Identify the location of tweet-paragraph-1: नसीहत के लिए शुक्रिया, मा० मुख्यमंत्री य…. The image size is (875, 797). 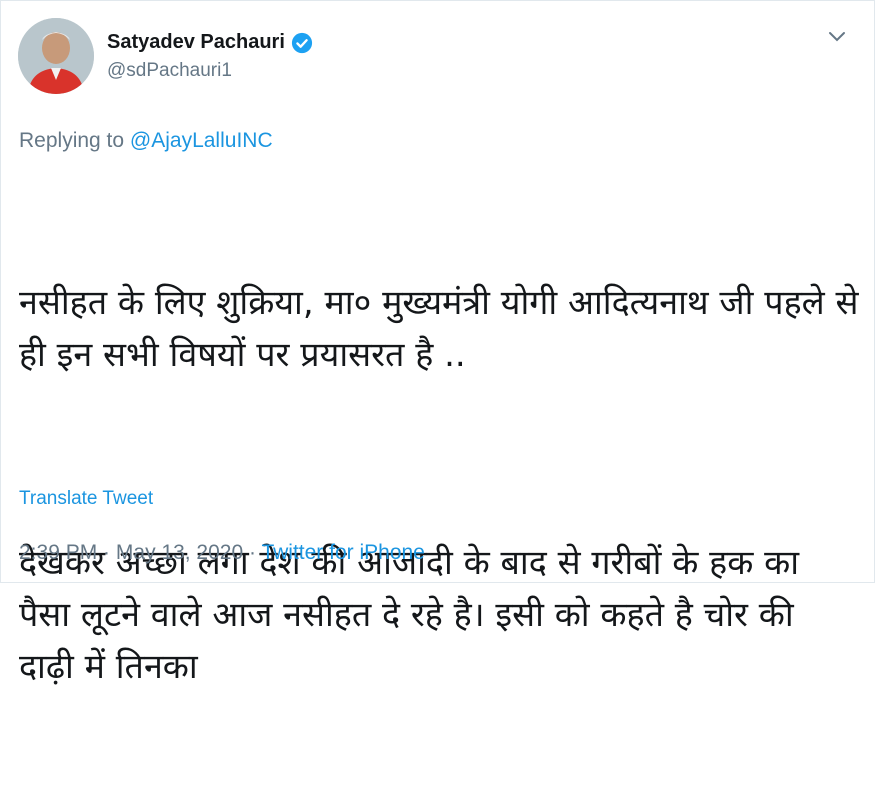
(444, 329).